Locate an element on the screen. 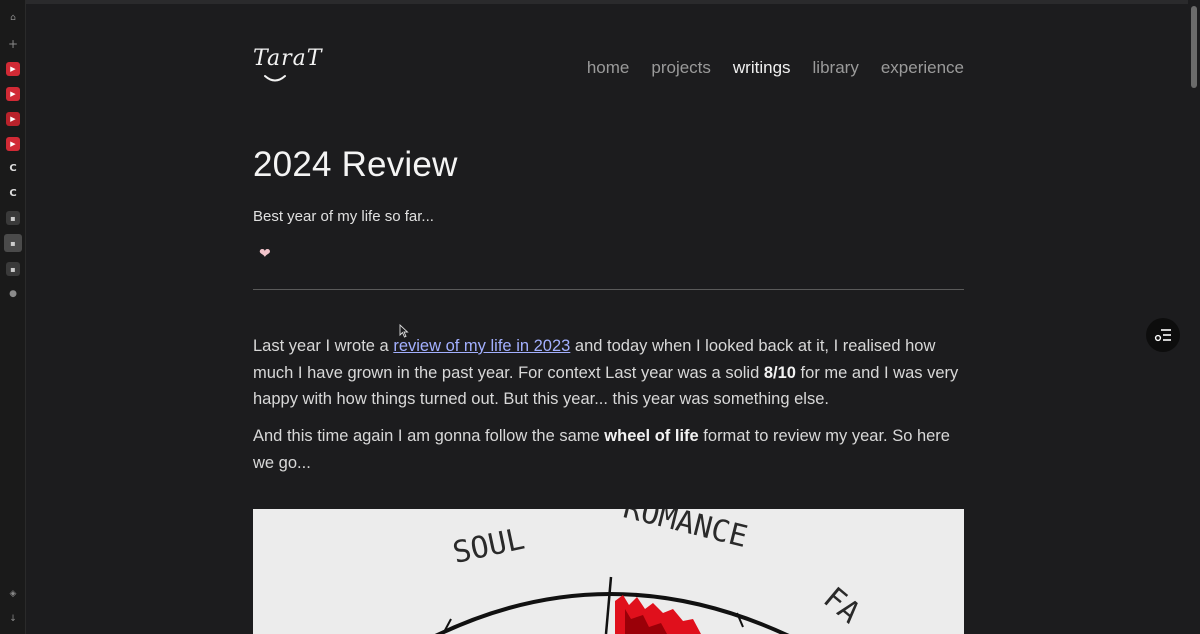 The height and width of the screenshot is (634, 1200). nav-home: home is located at coordinates (608, 68).